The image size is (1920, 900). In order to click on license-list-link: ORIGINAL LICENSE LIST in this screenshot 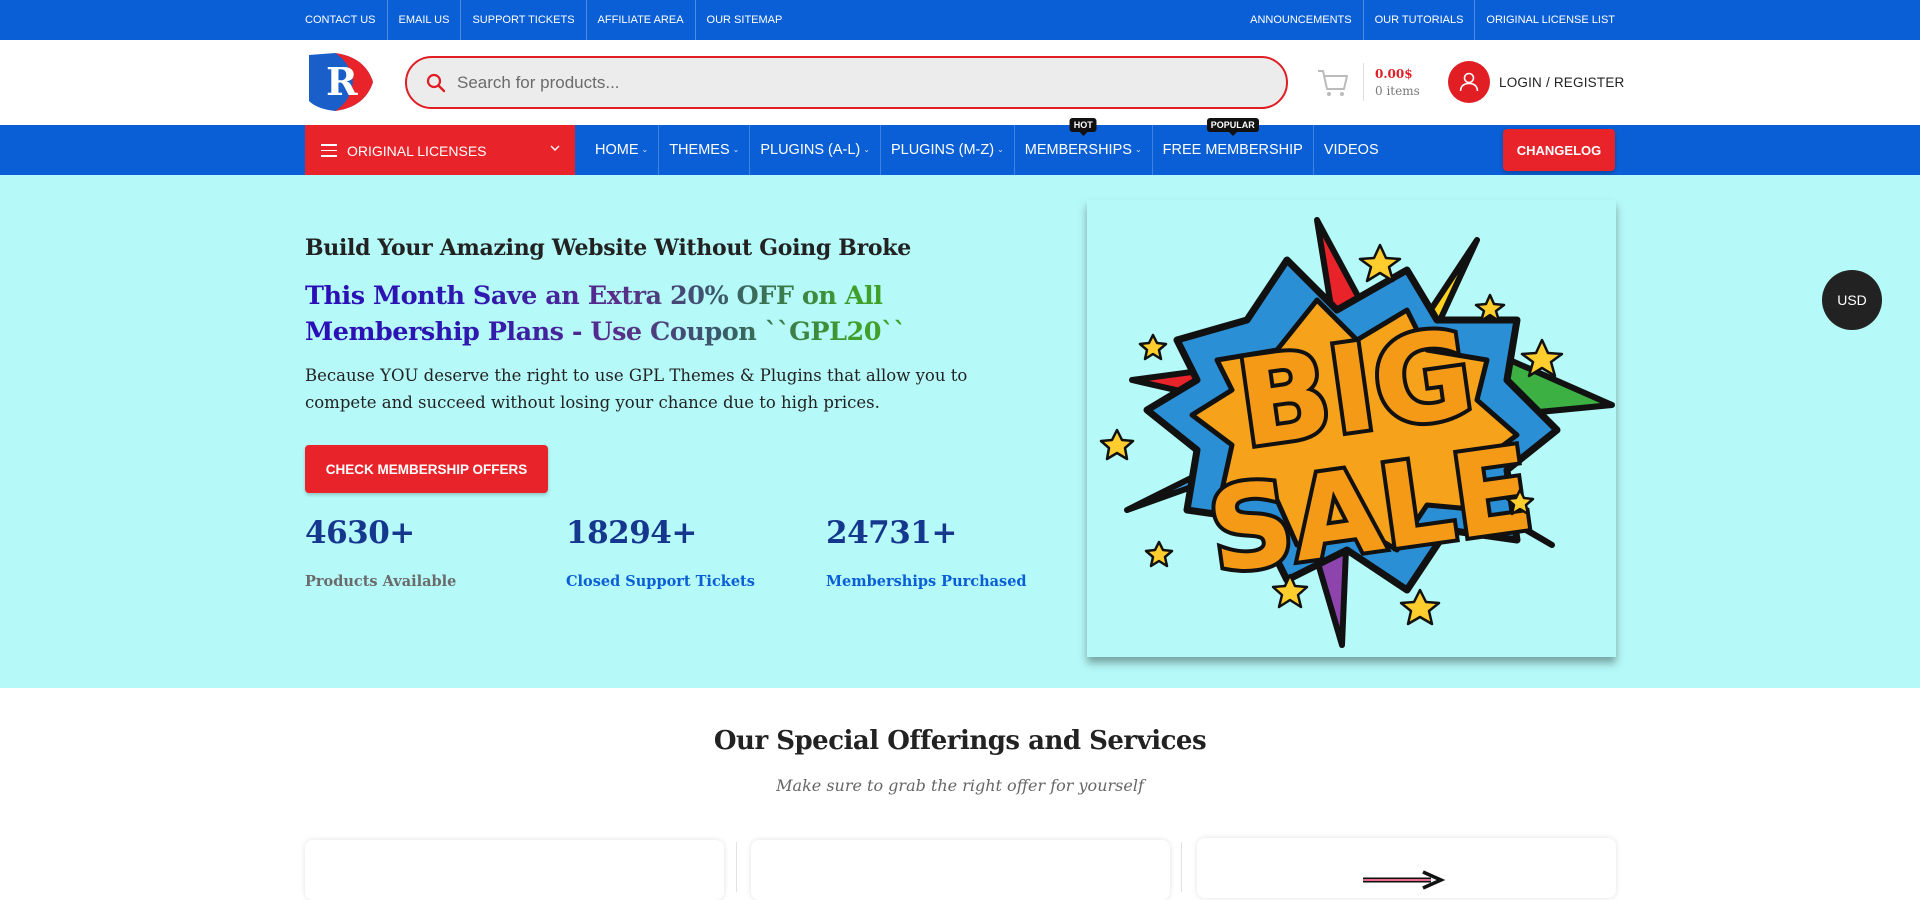, I will do `click(1545, 20)`.